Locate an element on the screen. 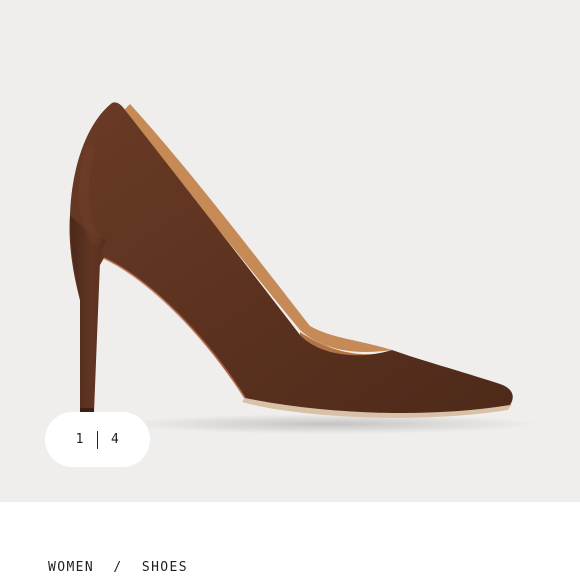 The height and width of the screenshot is (580, 580). breadcrumb: WOMEN / SHOES is located at coordinates (118, 567).